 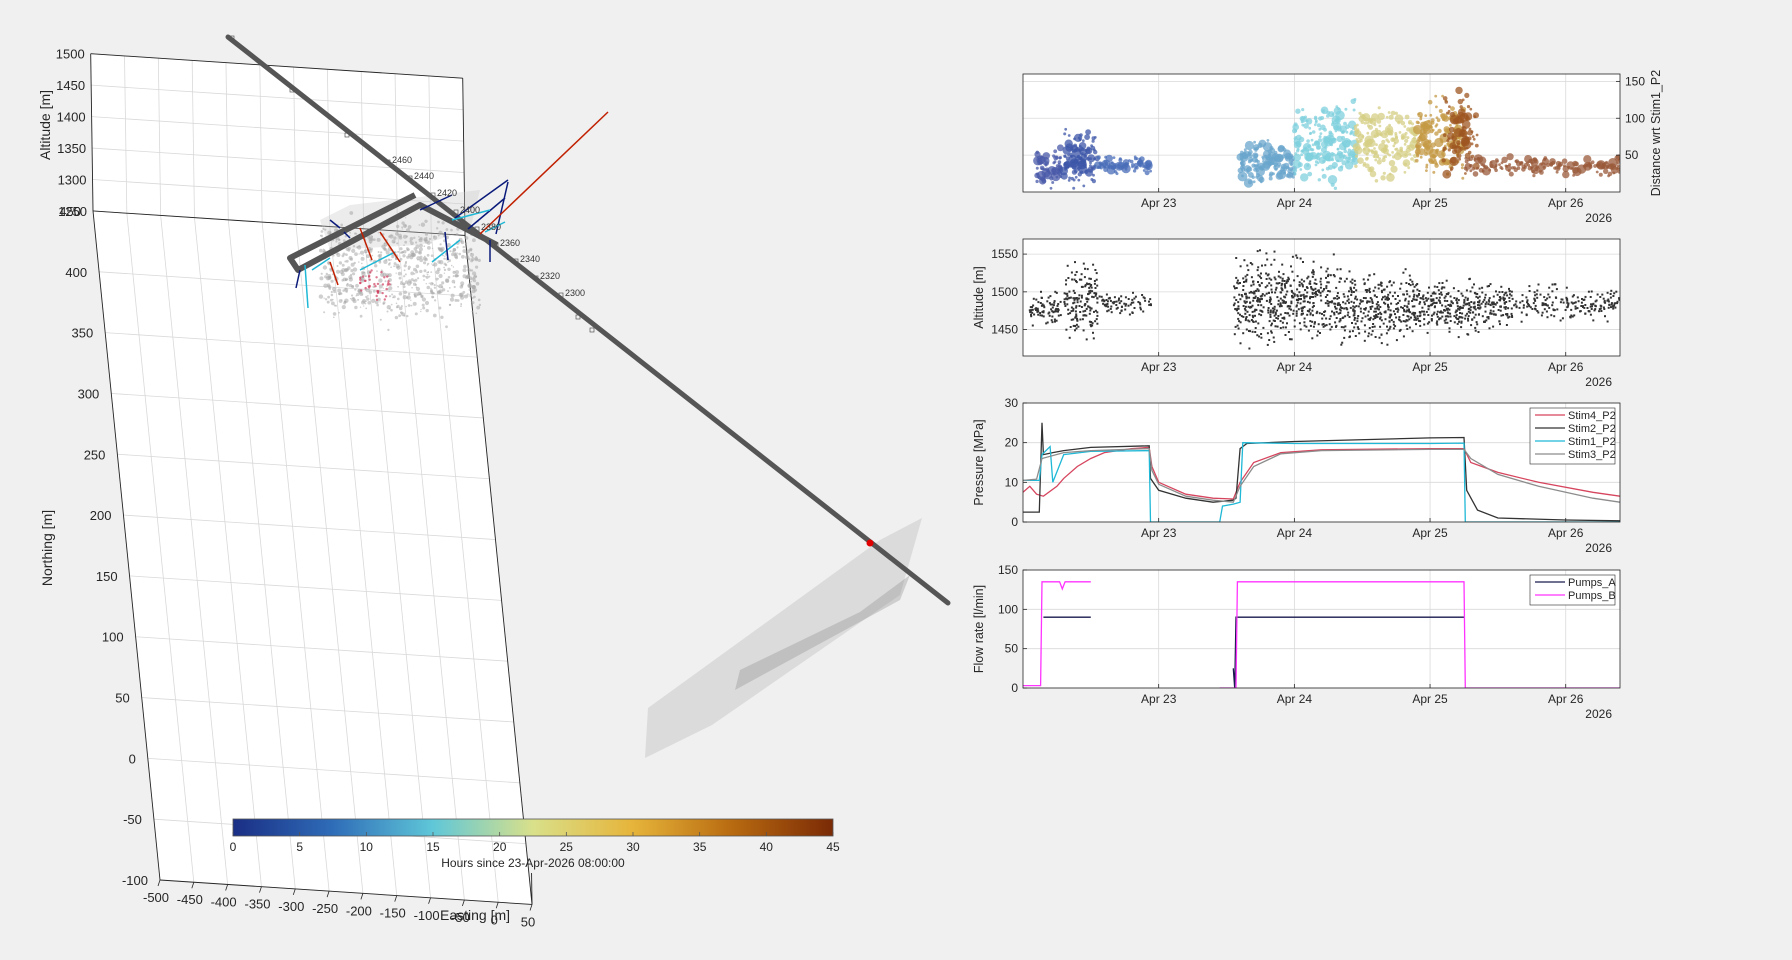 What do you see at coordinates (70, 85) in the screenshot?
I see `altitude-tick-label: 1450` at bounding box center [70, 85].